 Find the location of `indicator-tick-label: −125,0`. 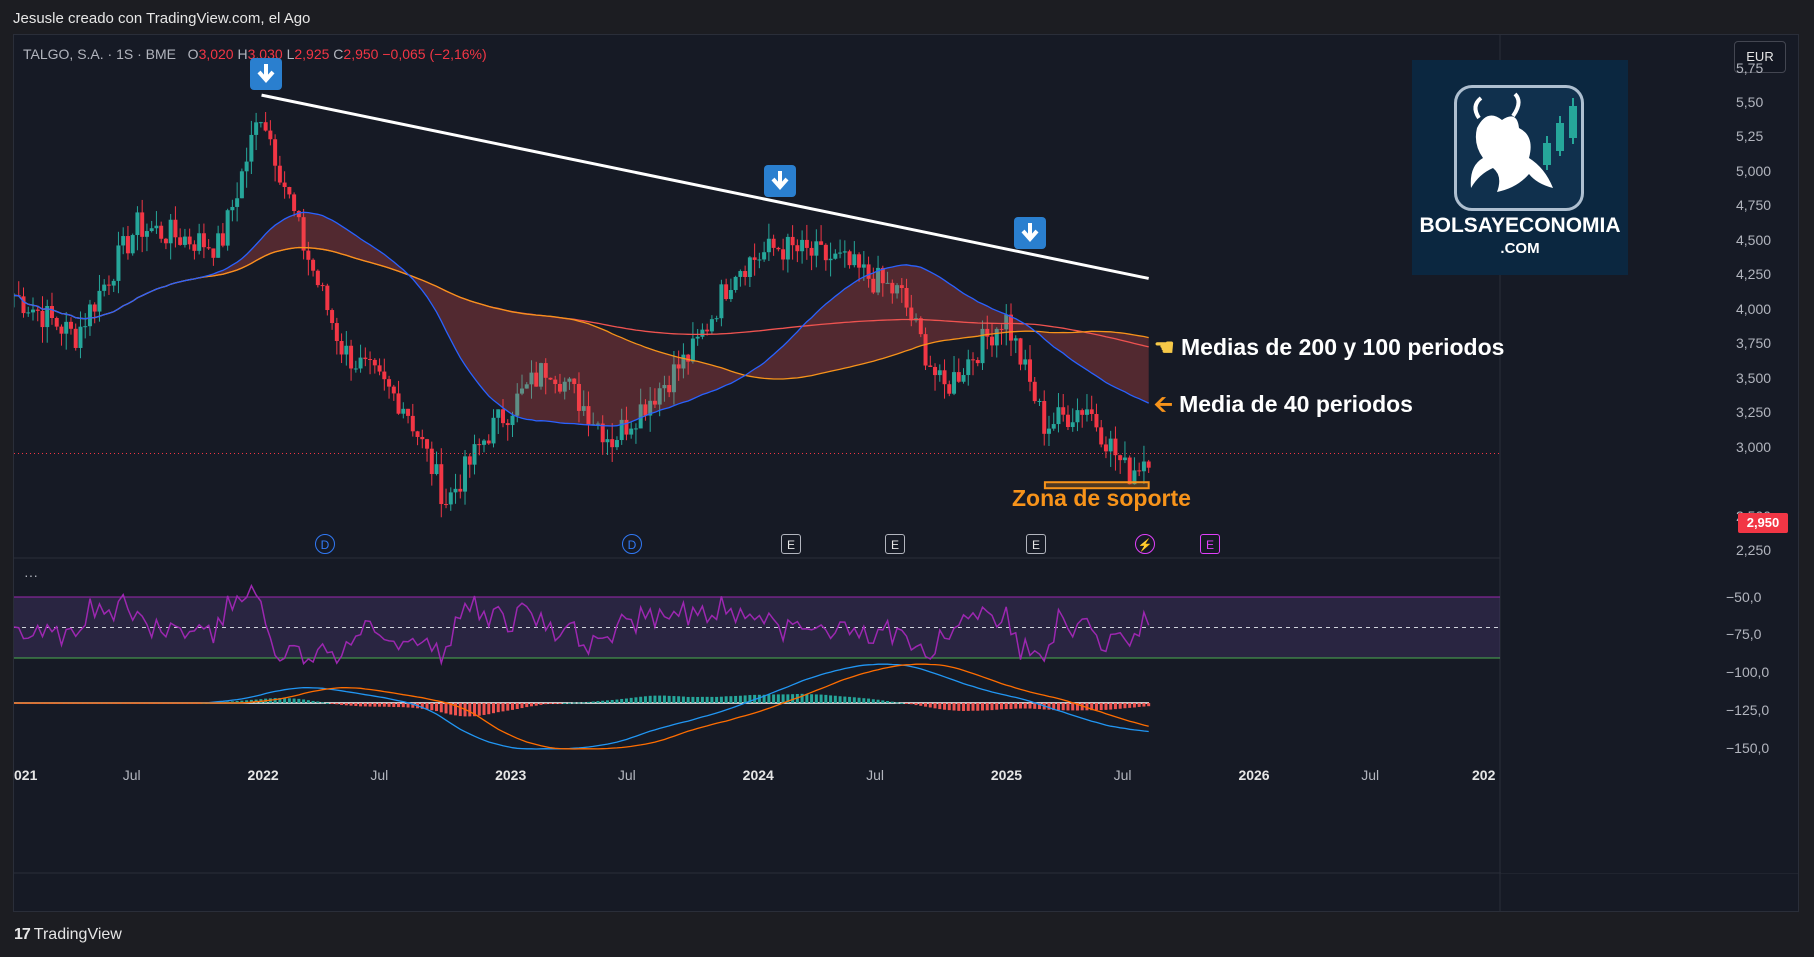

indicator-tick-label: −125,0 is located at coordinates (1748, 710).